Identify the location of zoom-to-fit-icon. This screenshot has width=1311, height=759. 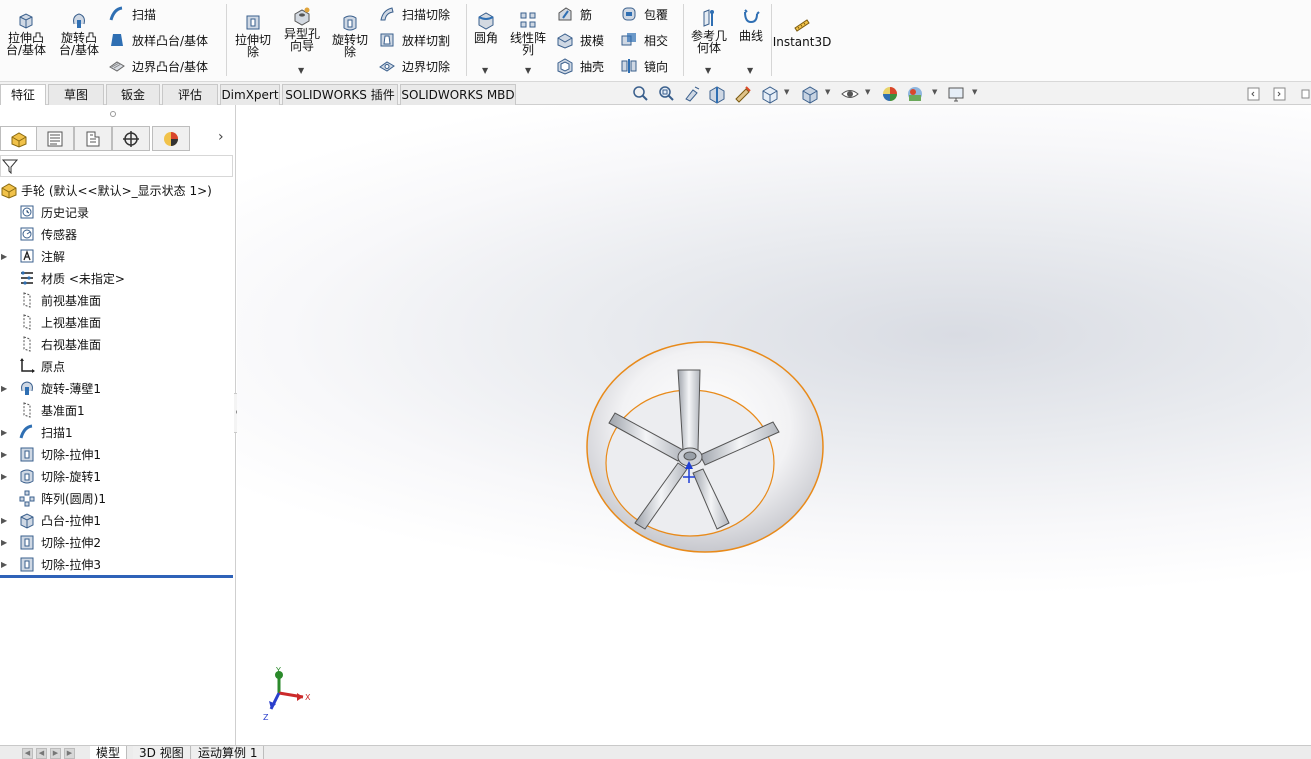
(640, 94).